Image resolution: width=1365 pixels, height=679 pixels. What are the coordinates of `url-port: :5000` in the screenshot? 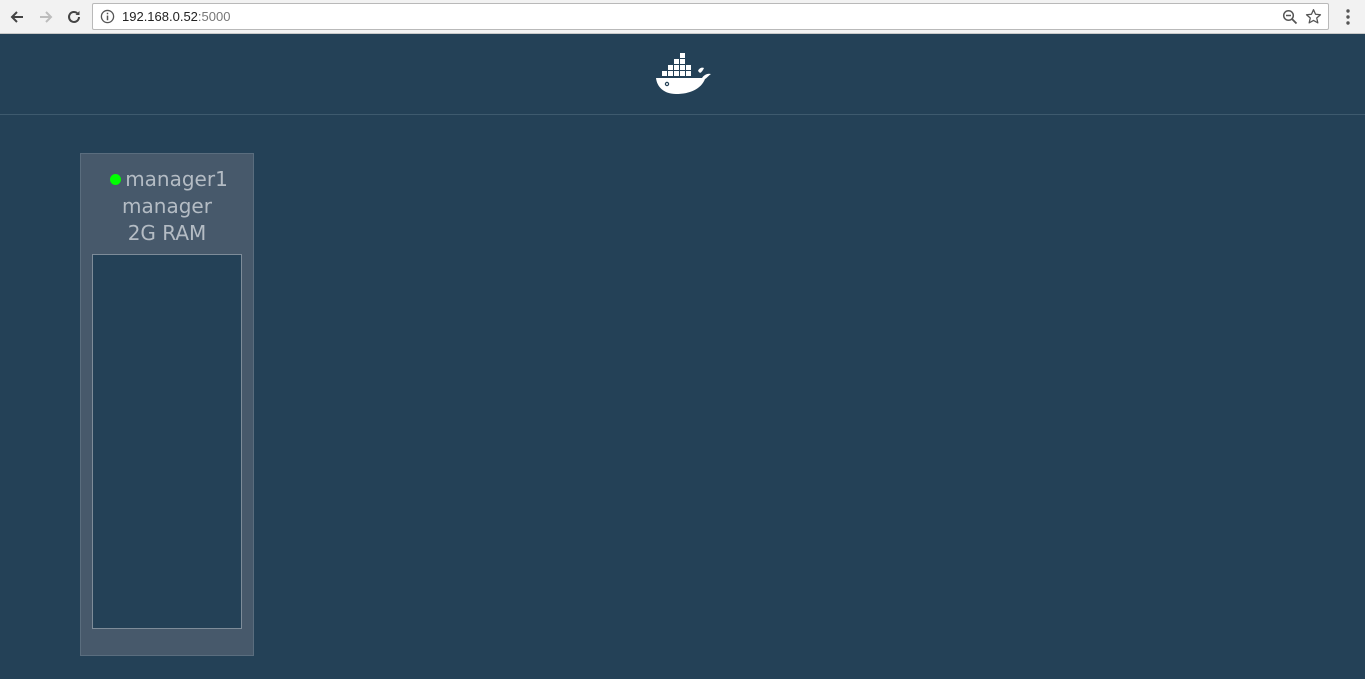 It's located at (214, 16).